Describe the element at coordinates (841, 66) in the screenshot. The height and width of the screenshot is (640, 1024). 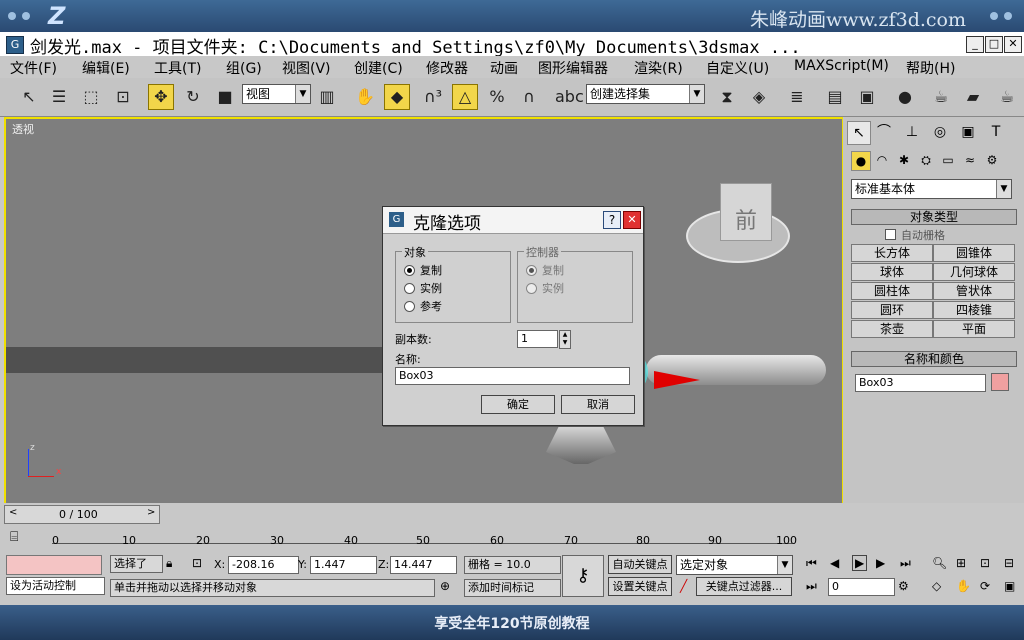
I see `menu-maxscript: MAXScript(M)` at that location.